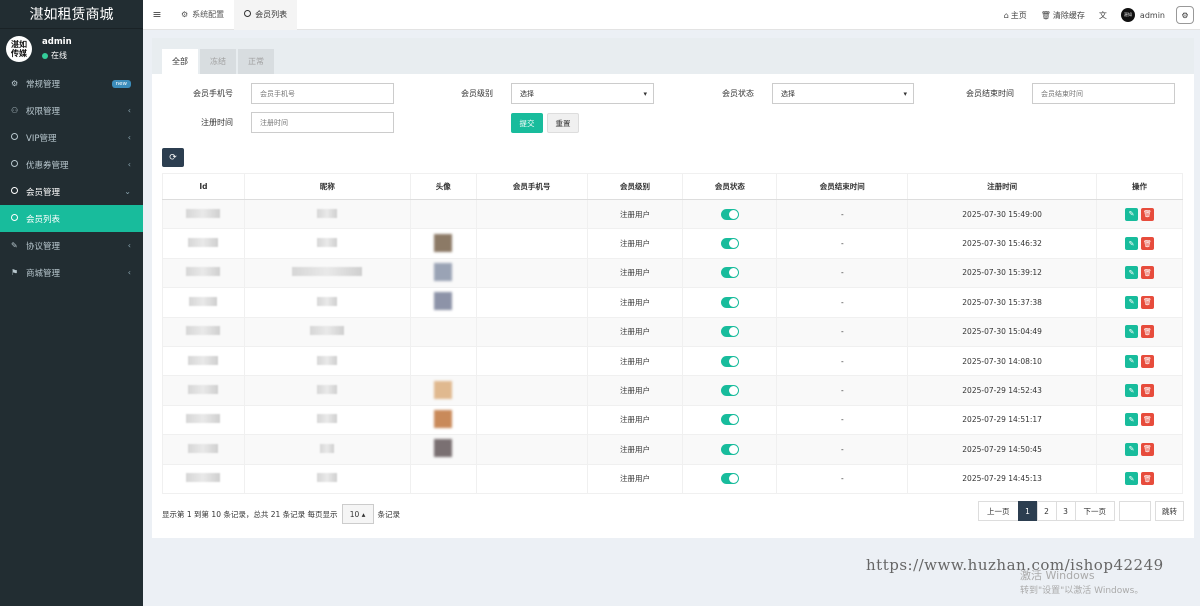  What do you see at coordinates (738, 93) in the screenshot?
I see `status-label: 会员状态` at bounding box center [738, 93].